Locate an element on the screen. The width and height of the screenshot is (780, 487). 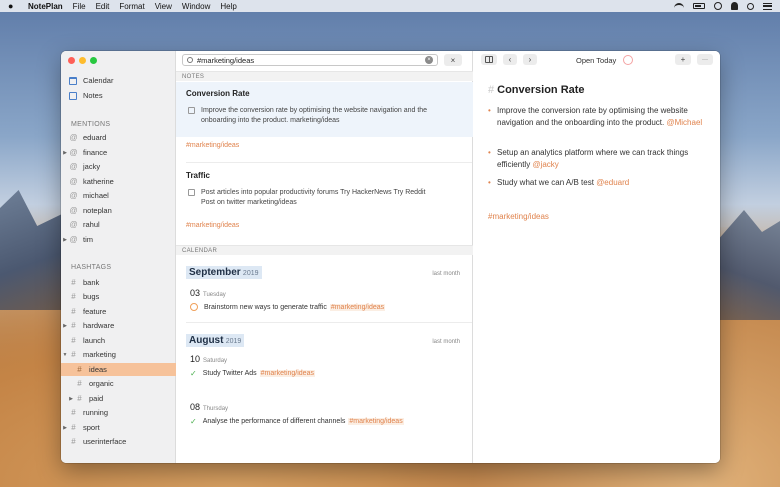
menu-window: Window is located at coordinates (196, 6).